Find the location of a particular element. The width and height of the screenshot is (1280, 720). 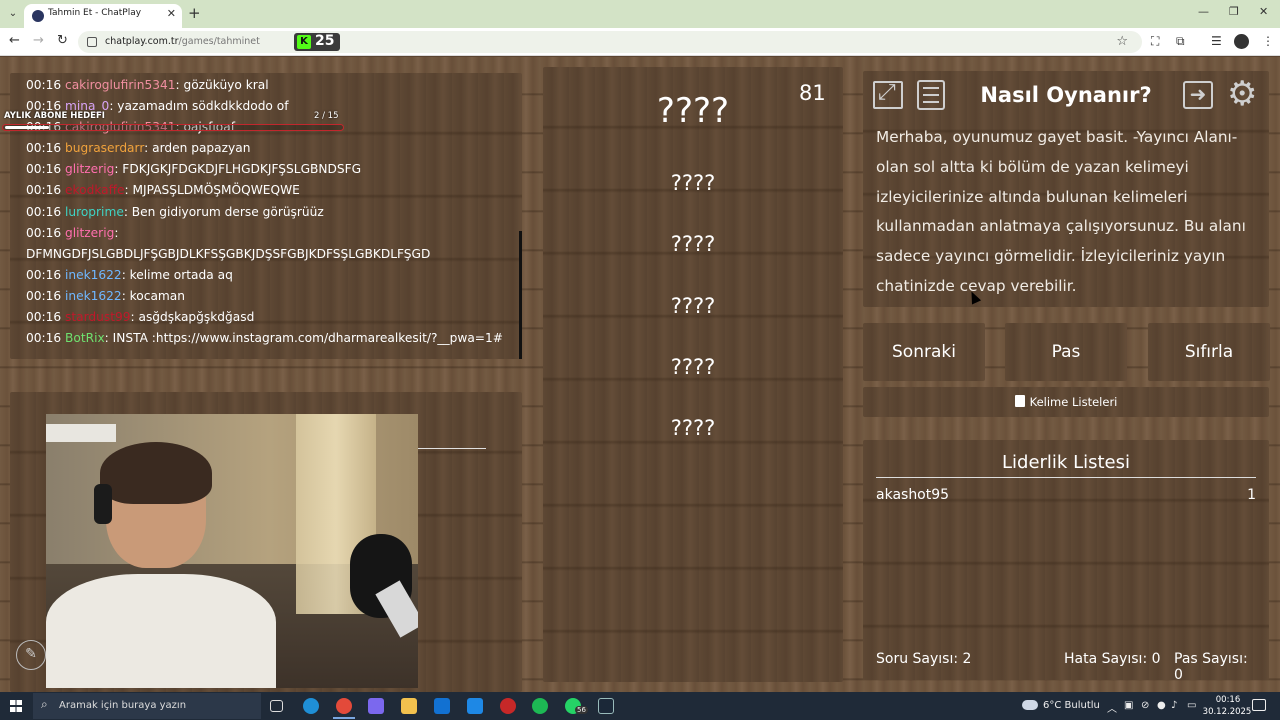

task-view-icon is located at coordinates (276, 706).